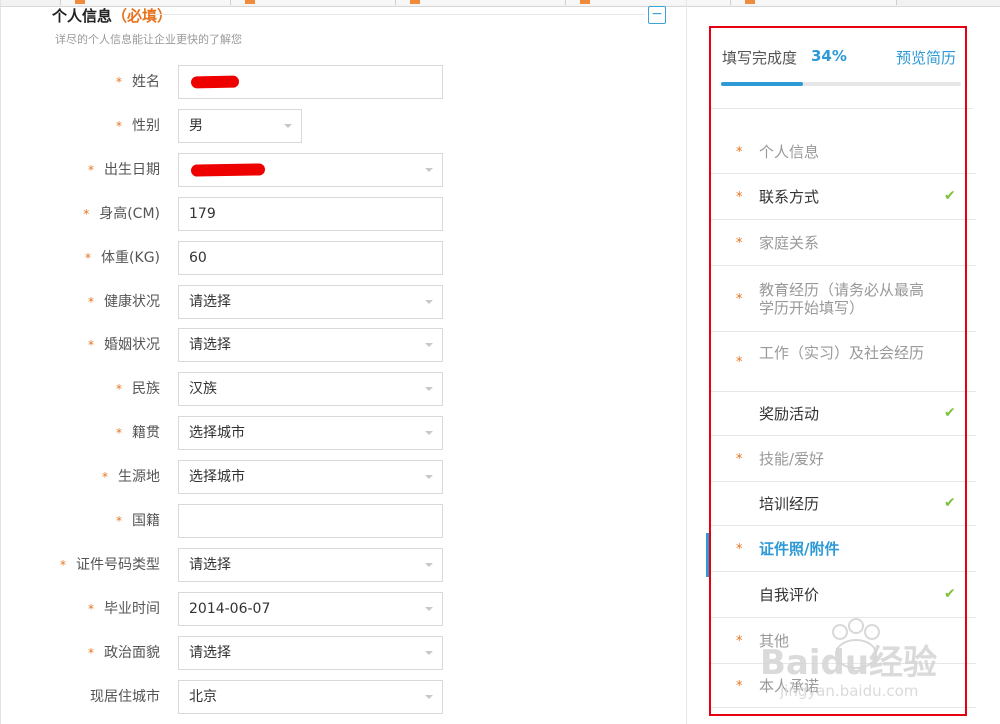  Describe the element at coordinates (310, 258) in the screenshot. I see `text-input: 60` at that location.